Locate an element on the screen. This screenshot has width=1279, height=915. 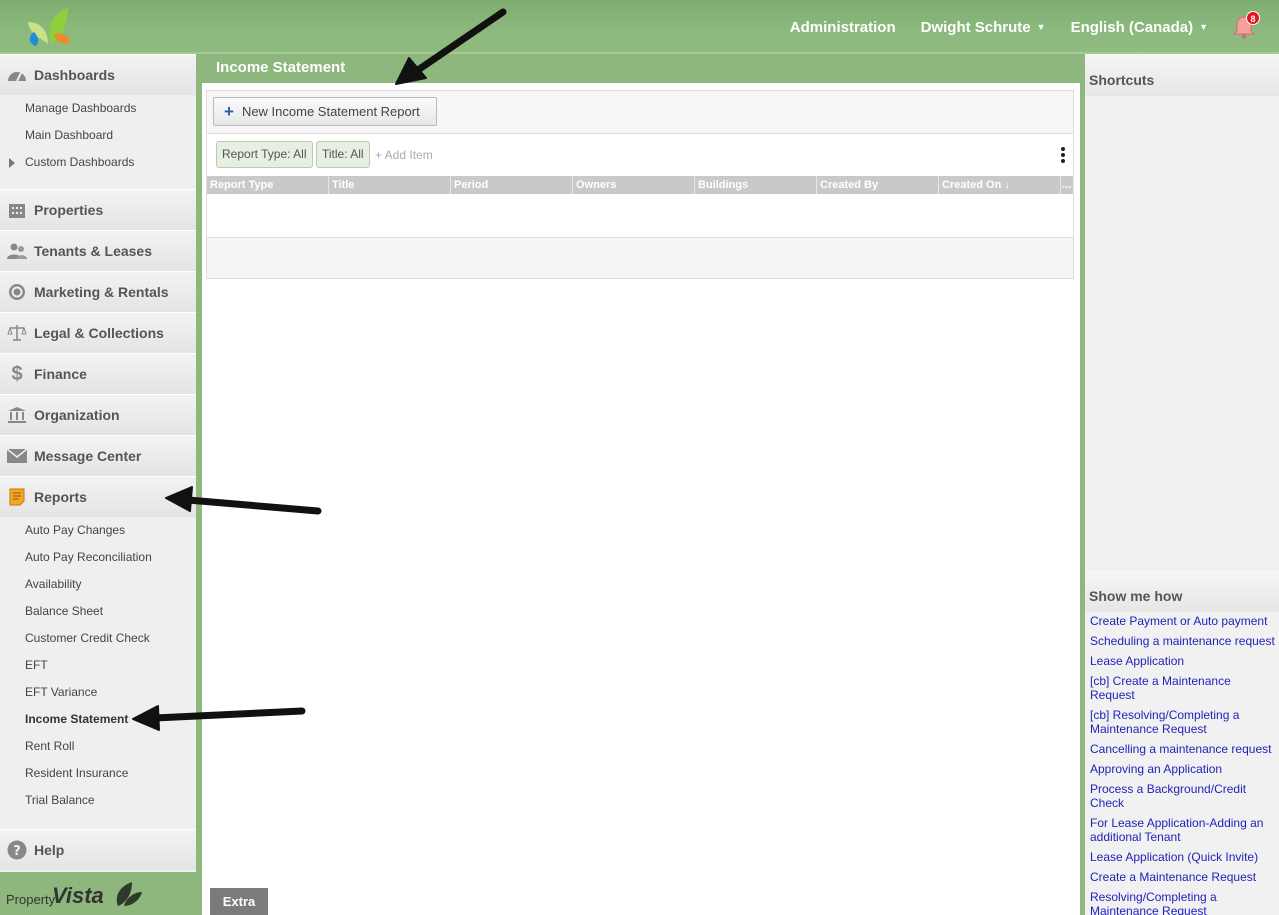
sidebar-section-tenants-leases: Tenants & Leases is located at coordinates (98, 250).